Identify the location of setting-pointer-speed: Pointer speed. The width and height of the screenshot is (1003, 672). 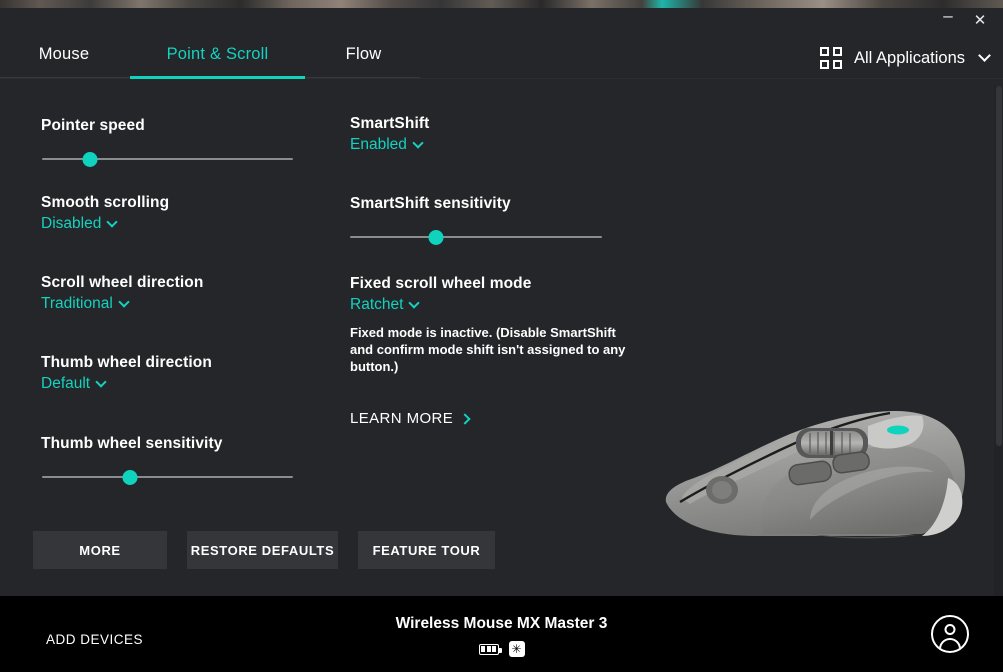
(93, 126).